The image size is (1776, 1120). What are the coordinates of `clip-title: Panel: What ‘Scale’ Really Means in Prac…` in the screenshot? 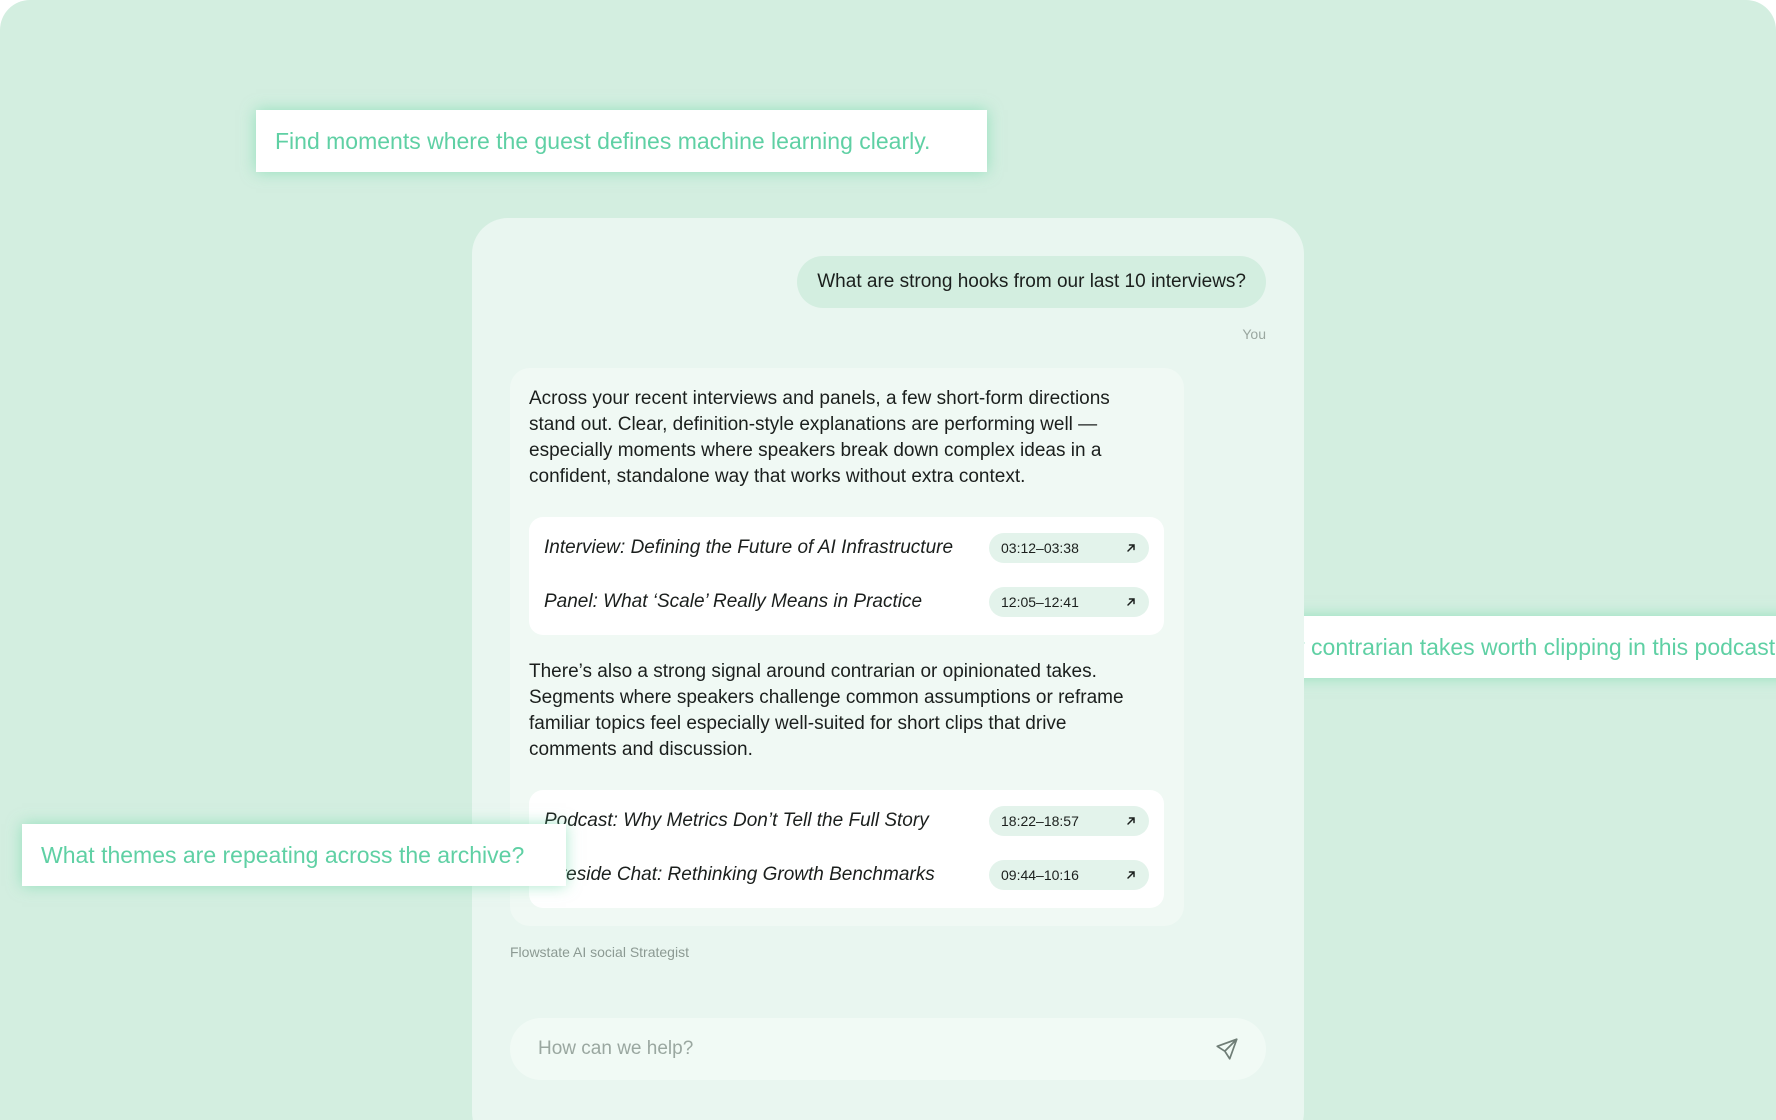 It's located at (733, 601).